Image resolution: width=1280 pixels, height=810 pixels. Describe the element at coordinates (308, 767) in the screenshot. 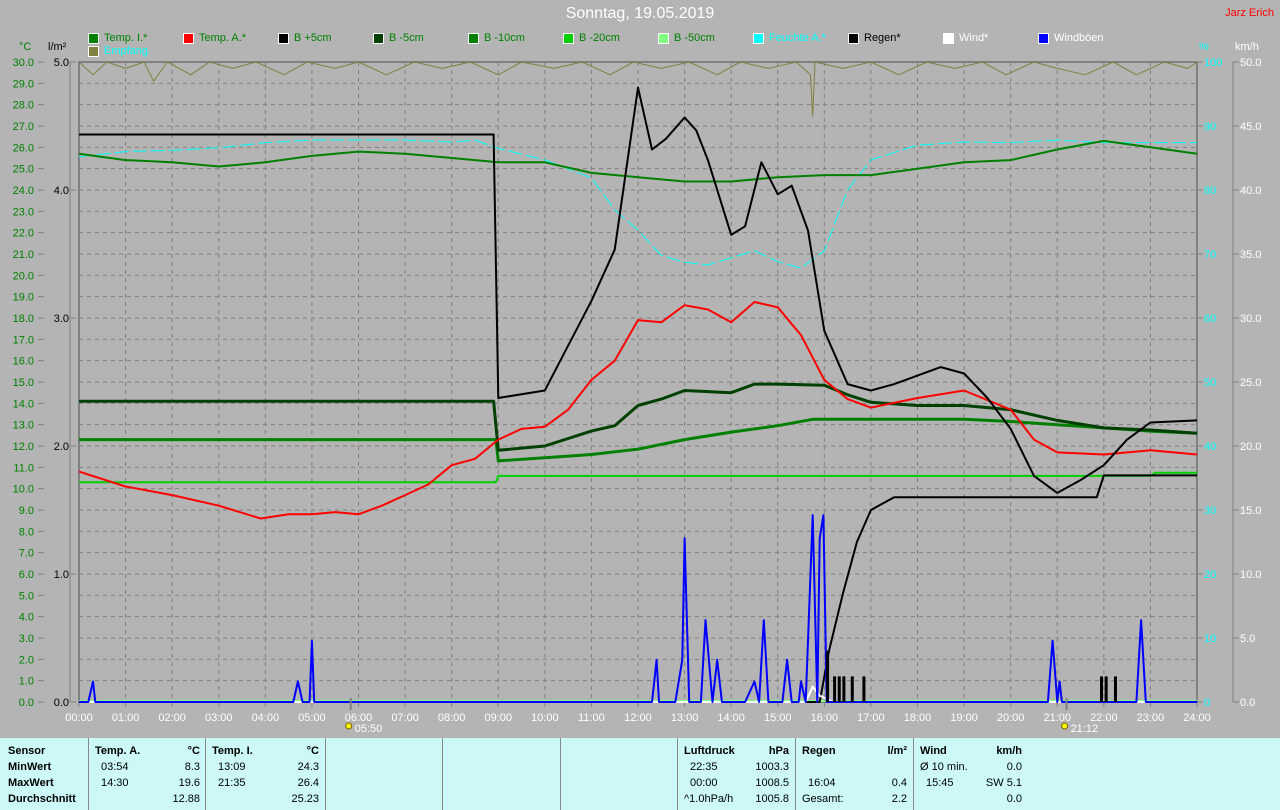

I see `temp-i-min: 24.3` at that location.